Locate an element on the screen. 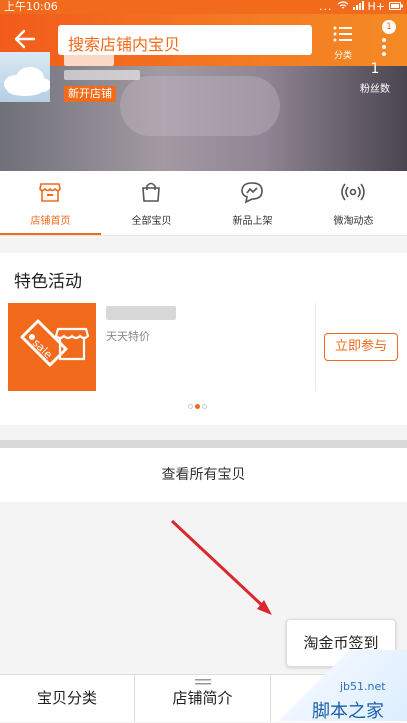 The image size is (407, 723). bottom-item-categories: 宝贝分类 is located at coordinates (67, 698).